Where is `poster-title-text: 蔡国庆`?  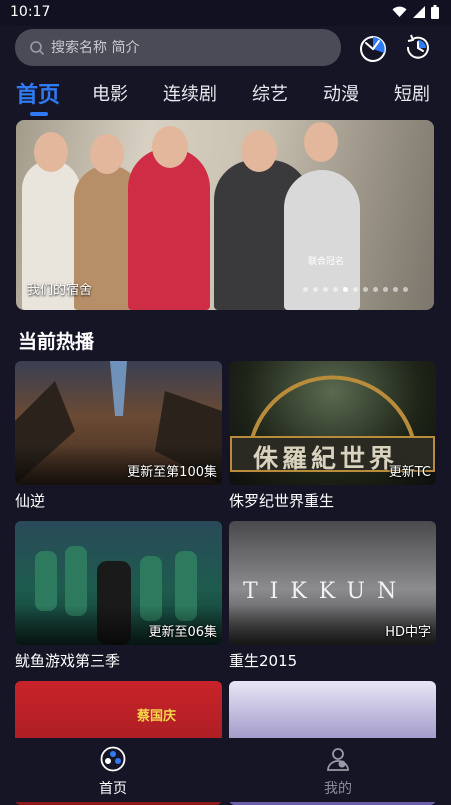
poster-title-text: 蔡国庆 is located at coordinates (157, 716).